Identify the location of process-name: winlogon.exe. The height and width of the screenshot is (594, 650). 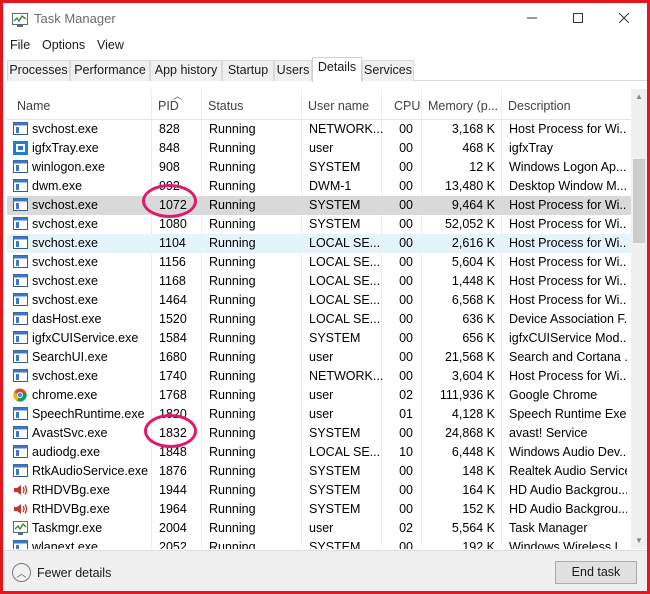
(68, 167).